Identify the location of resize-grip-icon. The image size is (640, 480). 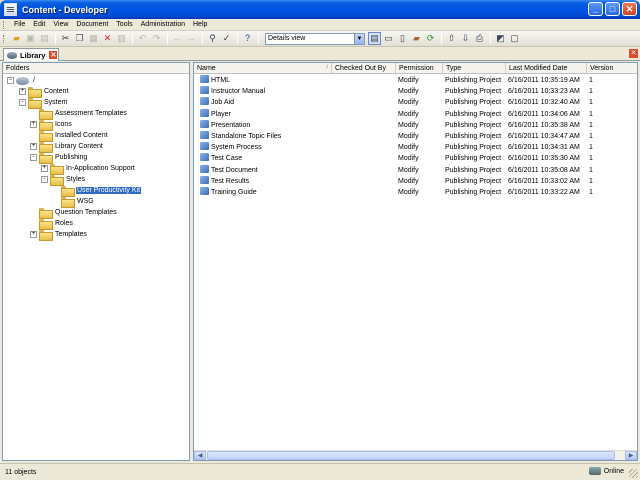
(633, 473).